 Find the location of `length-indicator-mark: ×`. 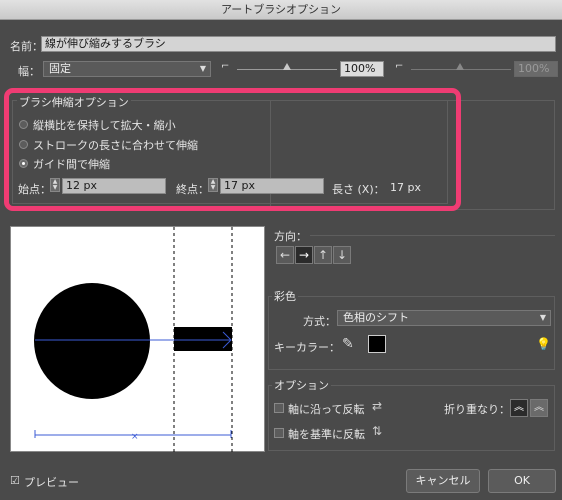

length-indicator-mark: × is located at coordinates (135, 437).